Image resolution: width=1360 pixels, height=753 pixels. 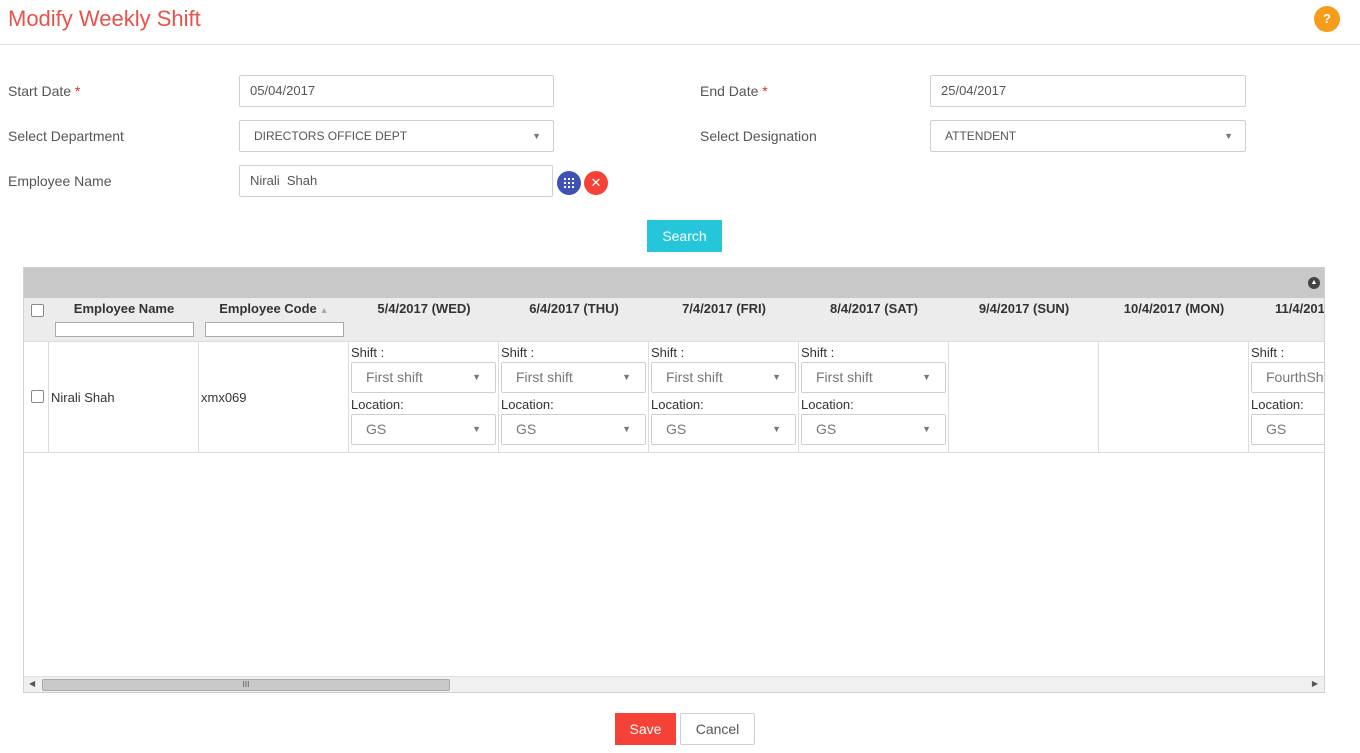 I want to click on list-icon, so click(x=569, y=183).